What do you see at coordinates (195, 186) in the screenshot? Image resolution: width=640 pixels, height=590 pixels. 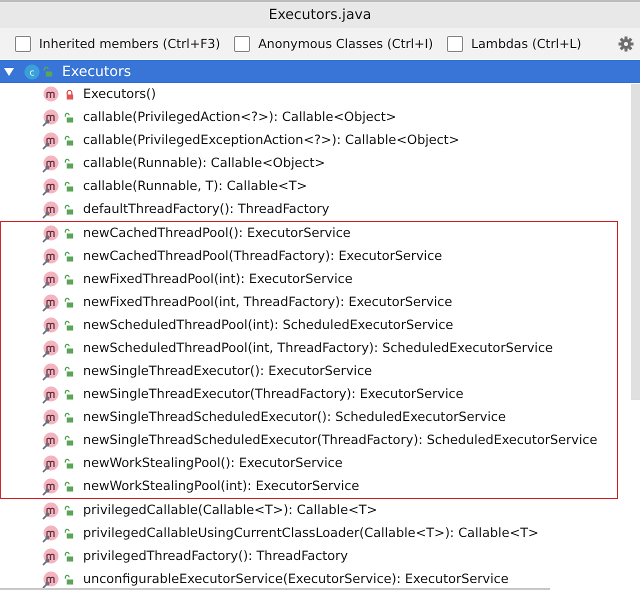 I see `tree-label: callable(Runnable, T): Callable<T>` at bounding box center [195, 186].